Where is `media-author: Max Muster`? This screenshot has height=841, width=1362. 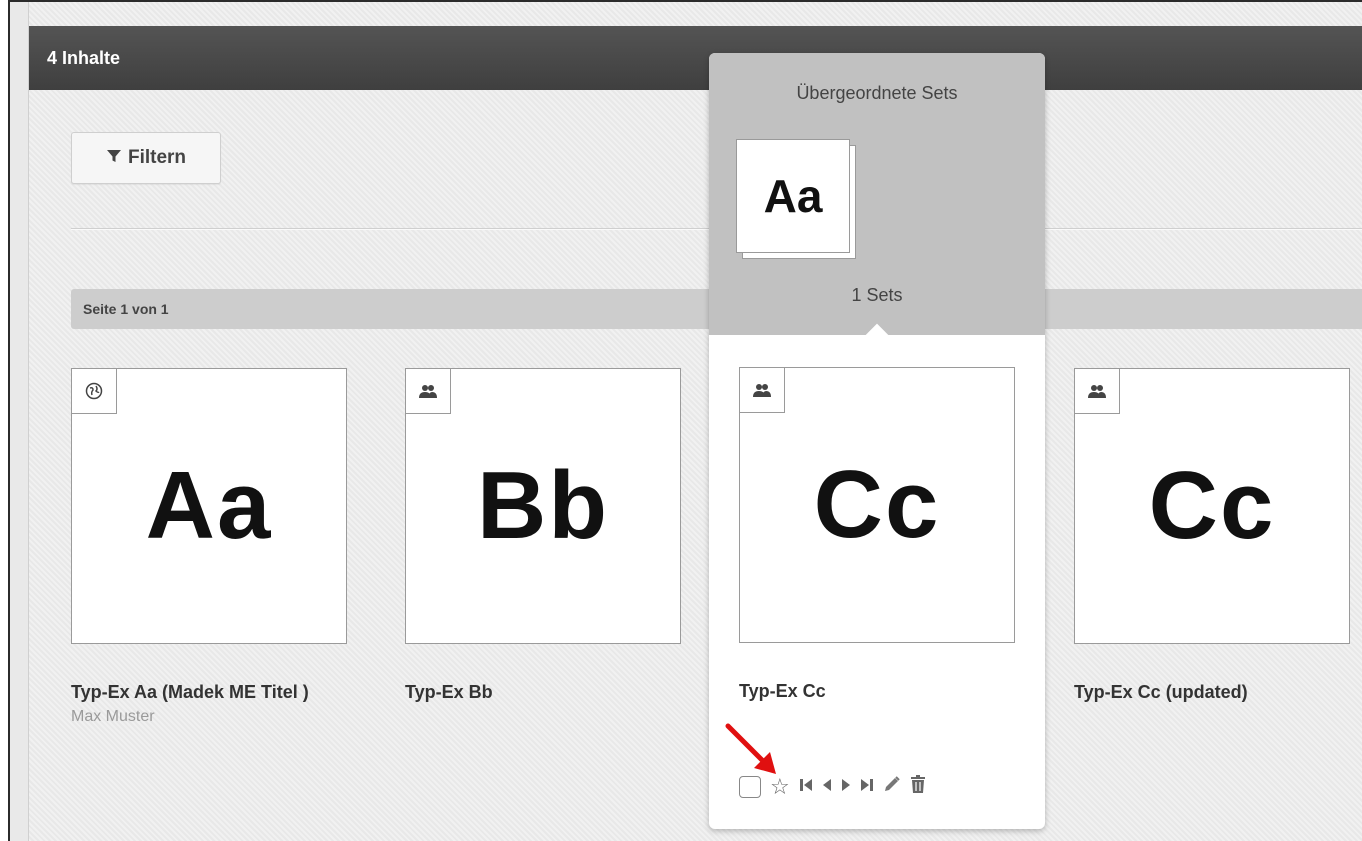
media-author: Max Muster is located at coordinates (113, 716).